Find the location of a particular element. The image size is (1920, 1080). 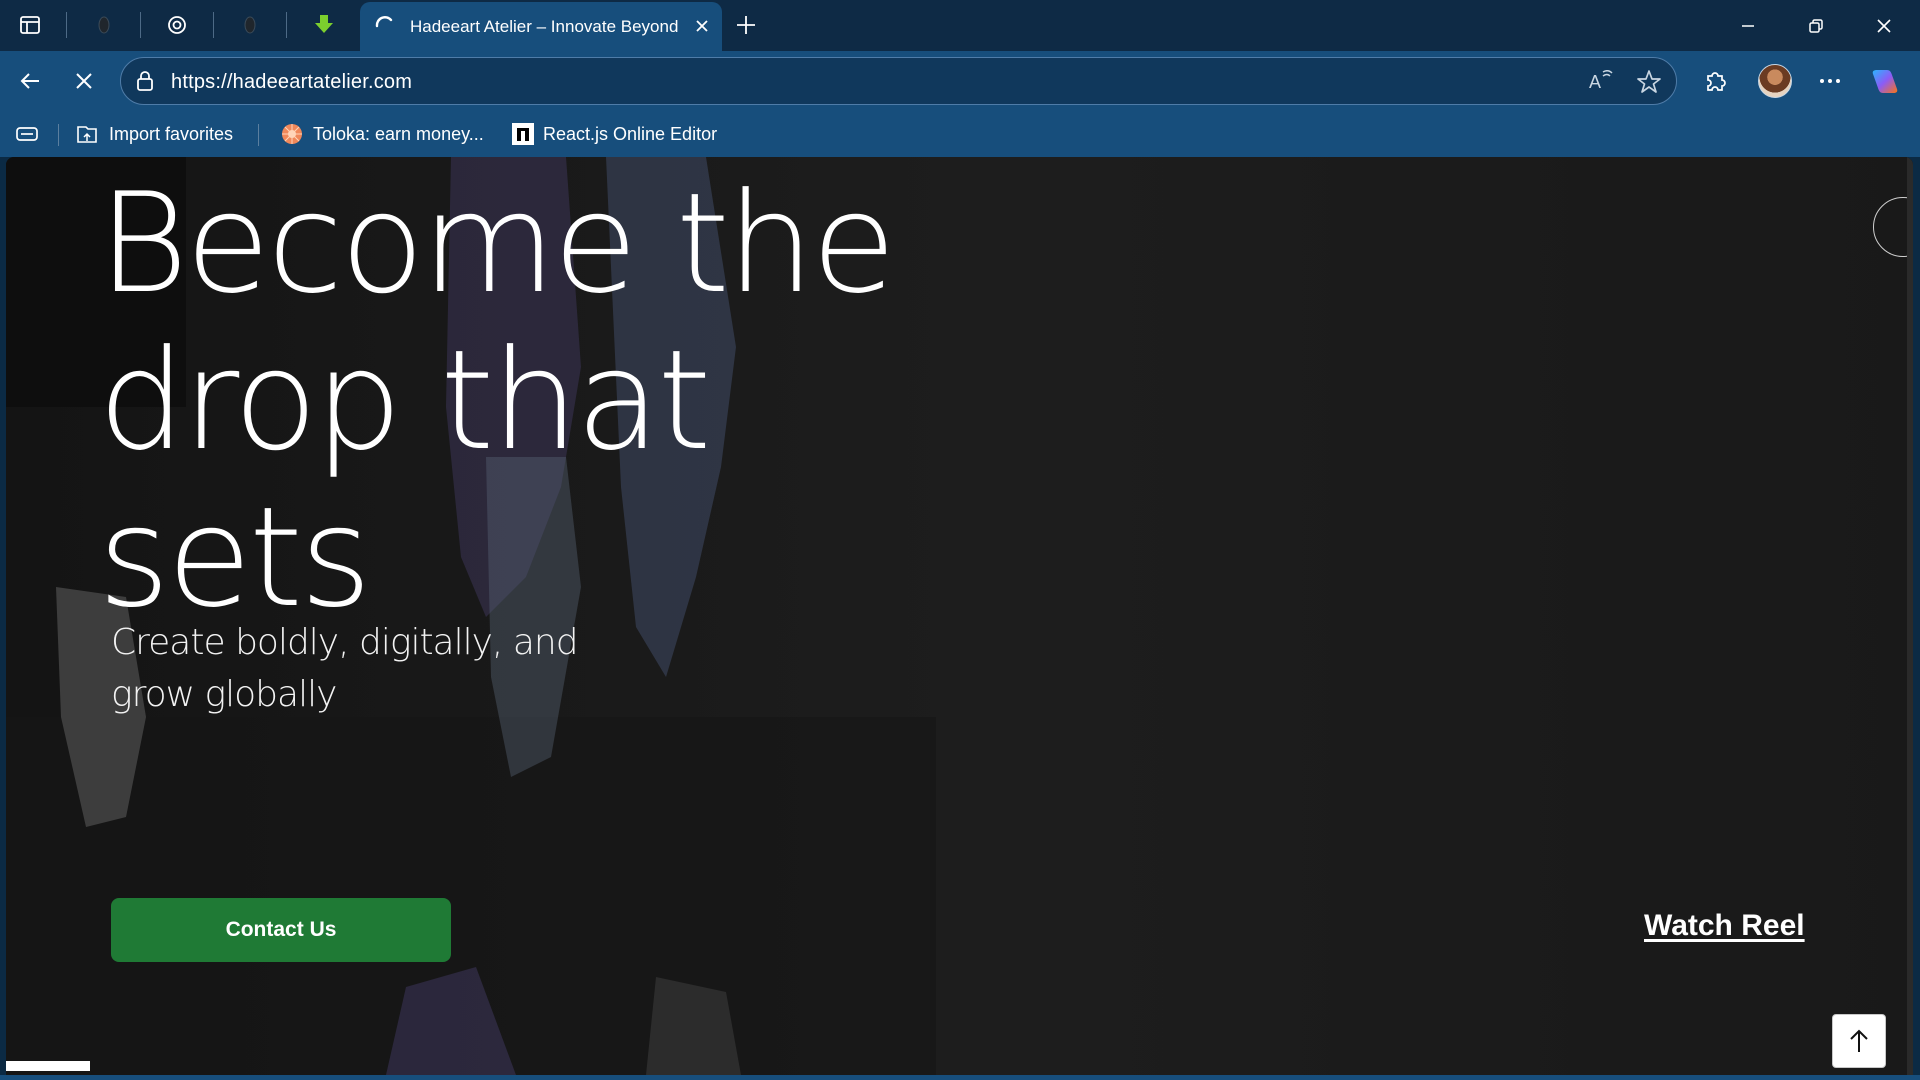

address-bar: https://hadeeartatelier.com A is located at coordinates (898, 81).